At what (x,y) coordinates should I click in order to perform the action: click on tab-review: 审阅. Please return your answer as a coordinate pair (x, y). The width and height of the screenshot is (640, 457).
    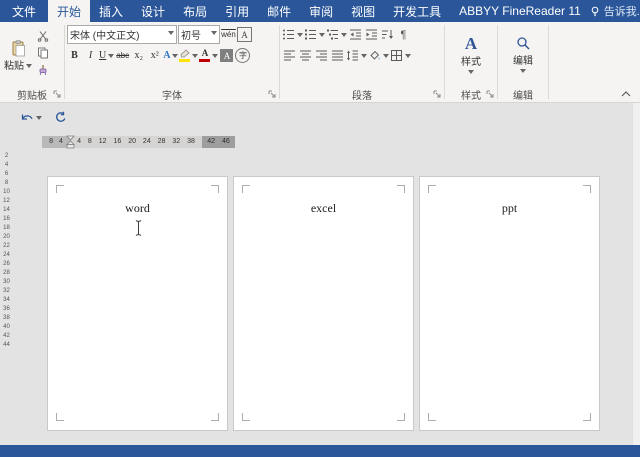
    Looking at the image, I should click on (321, 11).